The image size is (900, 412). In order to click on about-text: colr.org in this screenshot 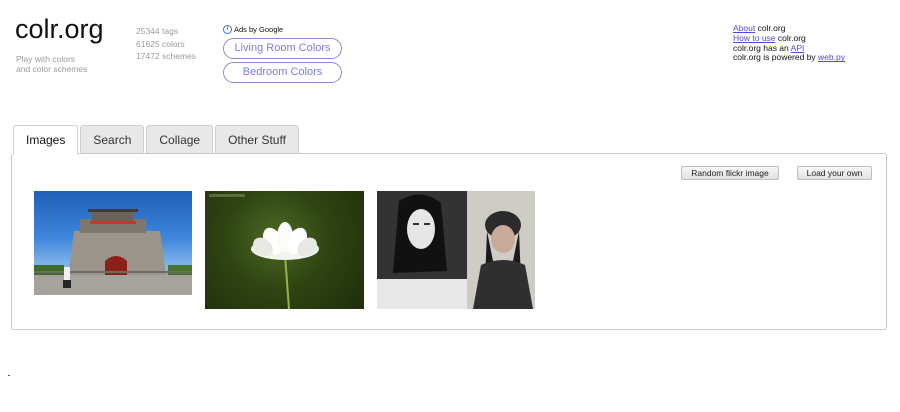, I will do `click(770, 28)`.